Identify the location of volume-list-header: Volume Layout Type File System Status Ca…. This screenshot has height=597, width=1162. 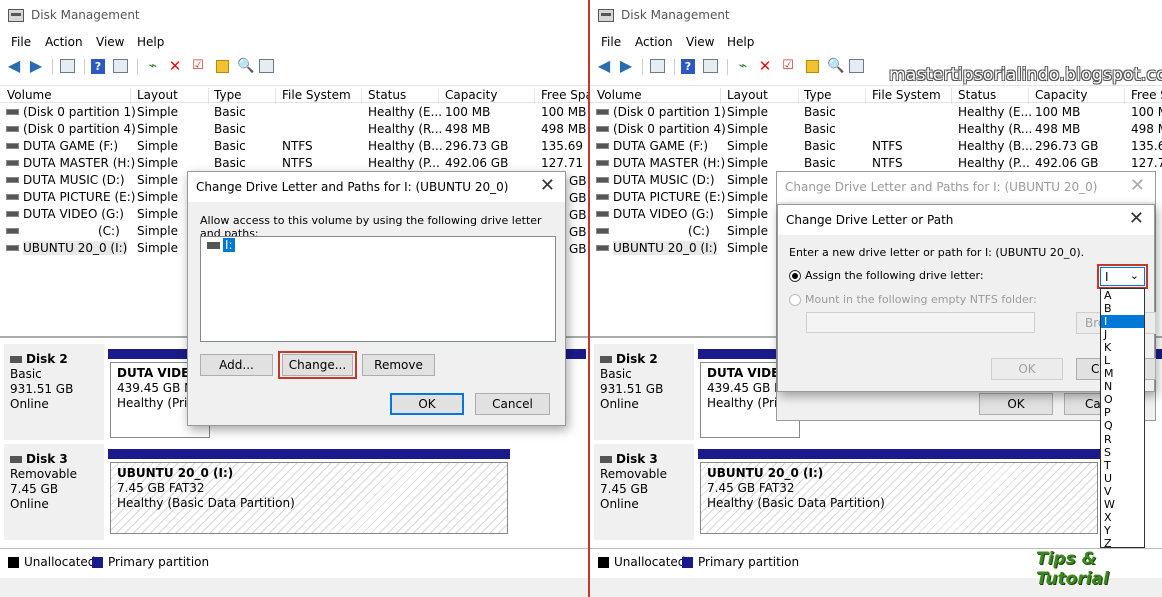
(294, 94).